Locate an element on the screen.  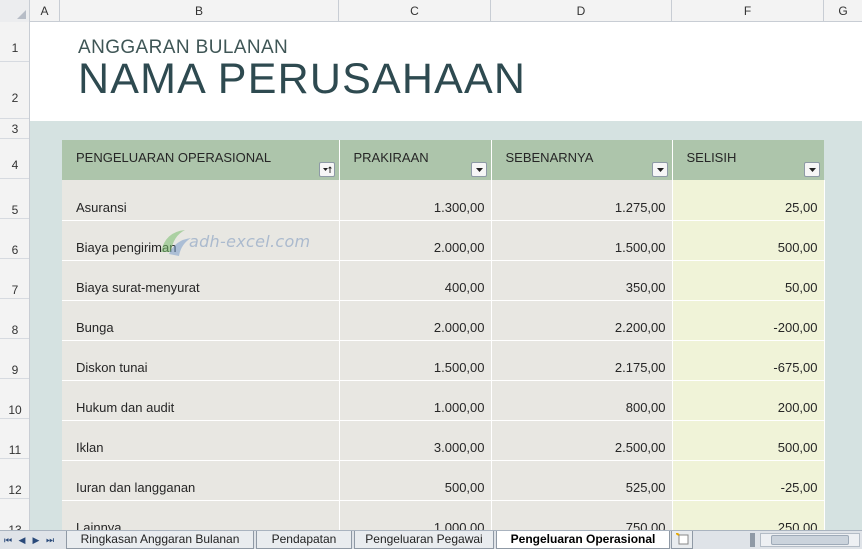
column-header-bar: A B C D F G is located at coordinates (431, 11).